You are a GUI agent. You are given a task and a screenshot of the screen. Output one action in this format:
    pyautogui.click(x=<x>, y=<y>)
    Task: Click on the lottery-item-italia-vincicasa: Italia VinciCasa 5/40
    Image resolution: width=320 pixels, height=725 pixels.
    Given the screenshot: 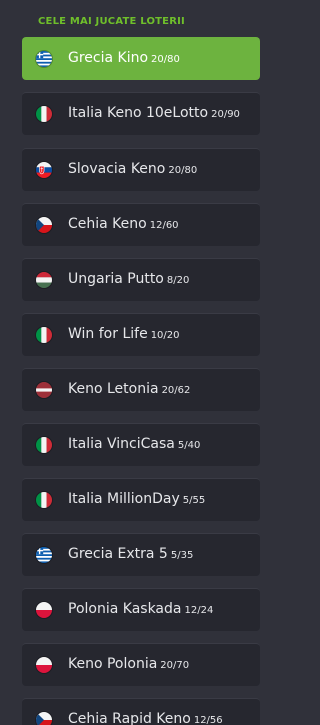 What is the action you would take?
    pyautogui.click(x=141, y=444)
    